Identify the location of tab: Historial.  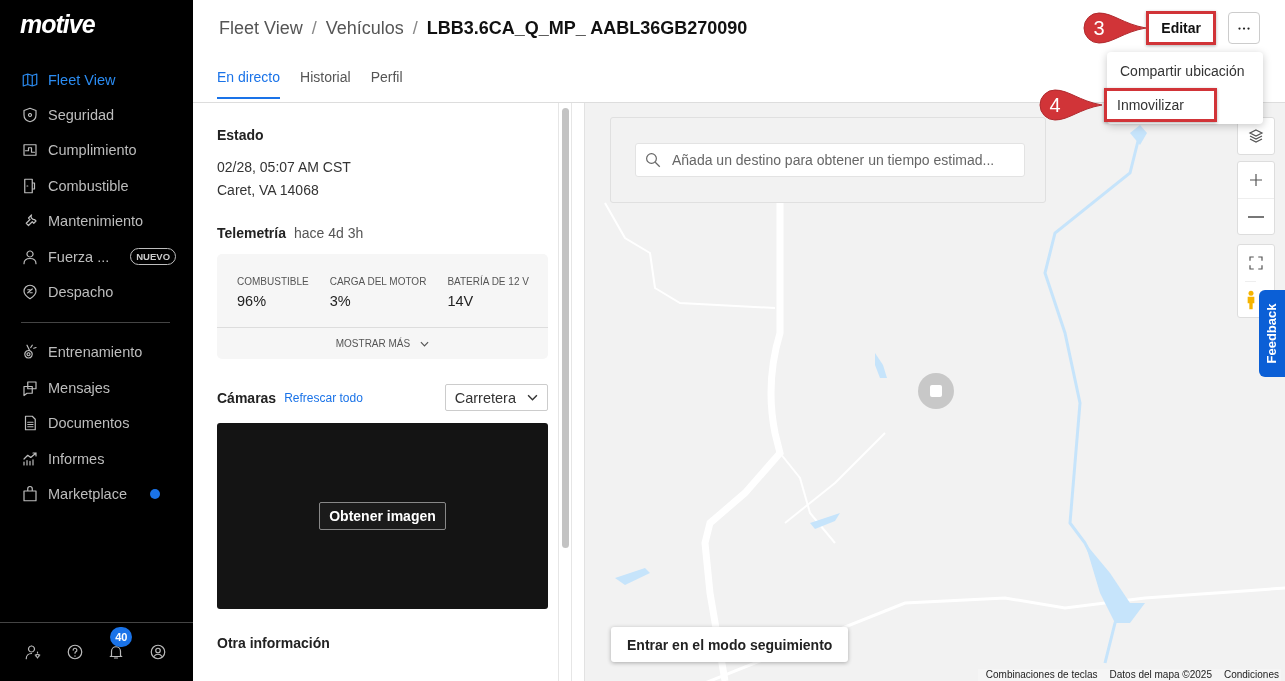
(325, 84).